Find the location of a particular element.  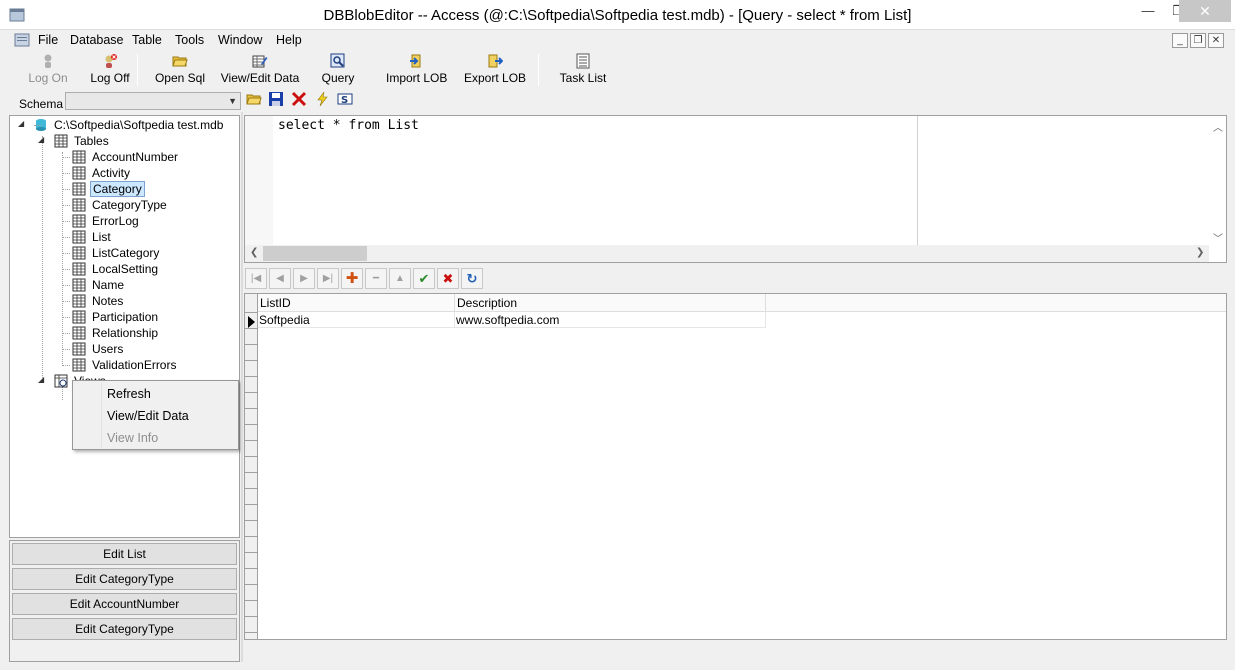

editor-horizontal-scrollbar: ❮ ❯ is located at coordinates (727, 253).